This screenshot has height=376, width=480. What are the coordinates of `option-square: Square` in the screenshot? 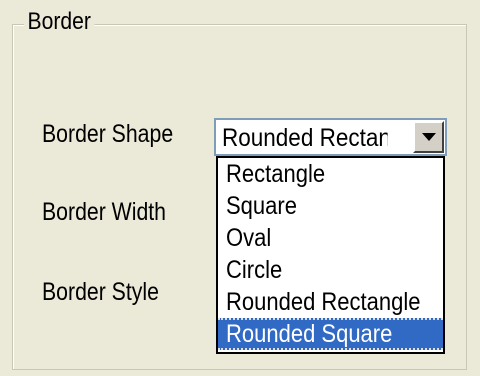 It's located at (330, 206).